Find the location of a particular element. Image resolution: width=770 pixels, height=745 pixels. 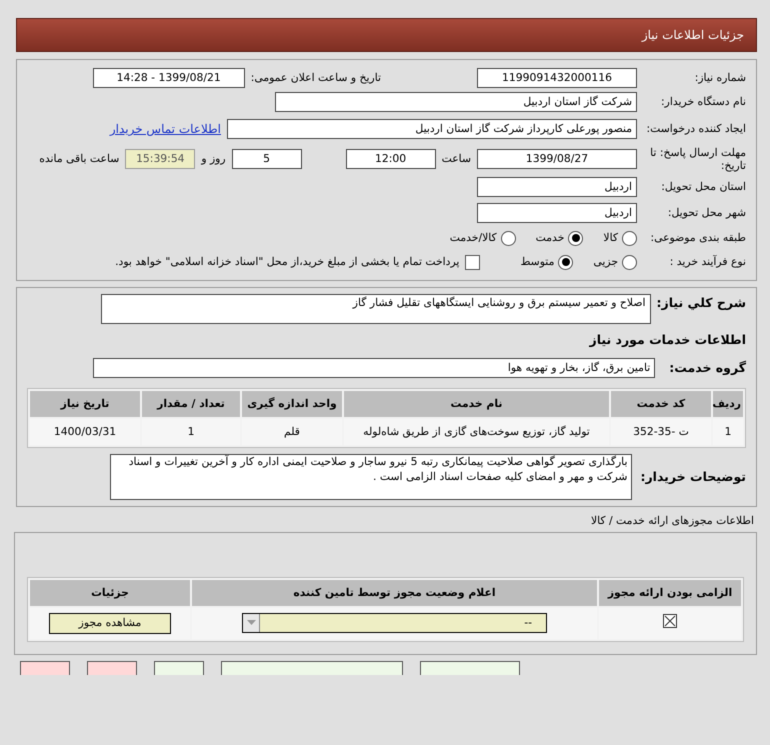

field-value: شرکت گاز استان اردبیل is located at coordinates (456, 102).